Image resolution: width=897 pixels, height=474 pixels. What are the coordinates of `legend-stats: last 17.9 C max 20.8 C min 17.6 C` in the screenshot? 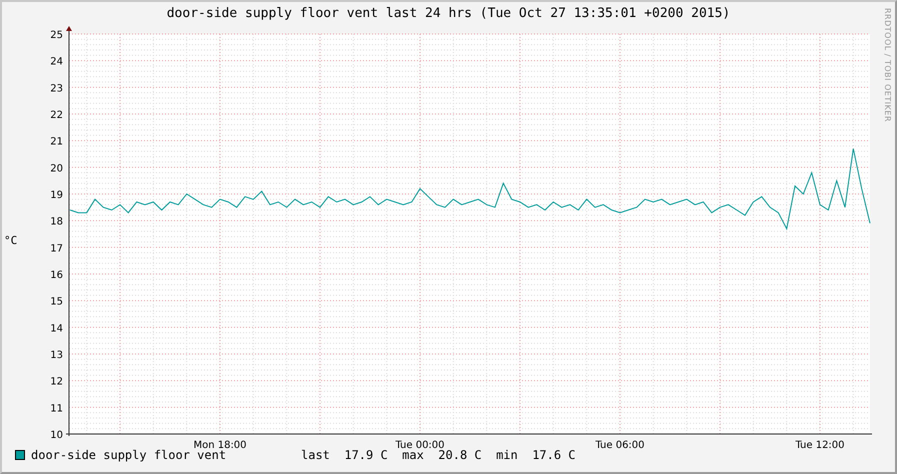 It's located at (438, 455).